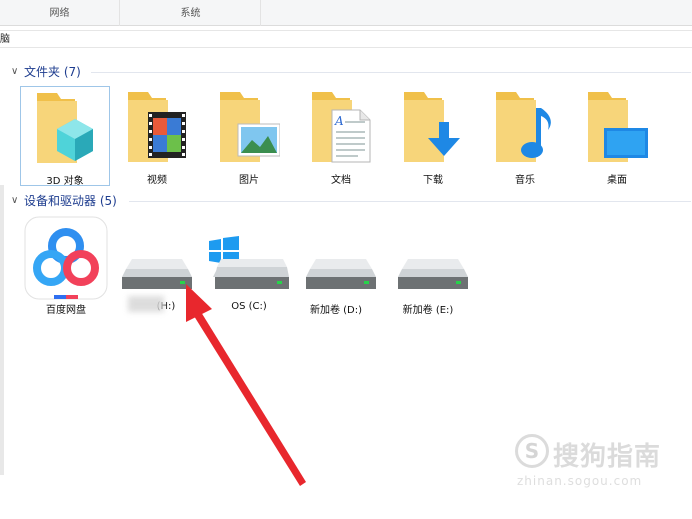 The width and height of the screenshot is (692, 519). I want to click on watermark-text: 搜狗指南, so click(607, 457).